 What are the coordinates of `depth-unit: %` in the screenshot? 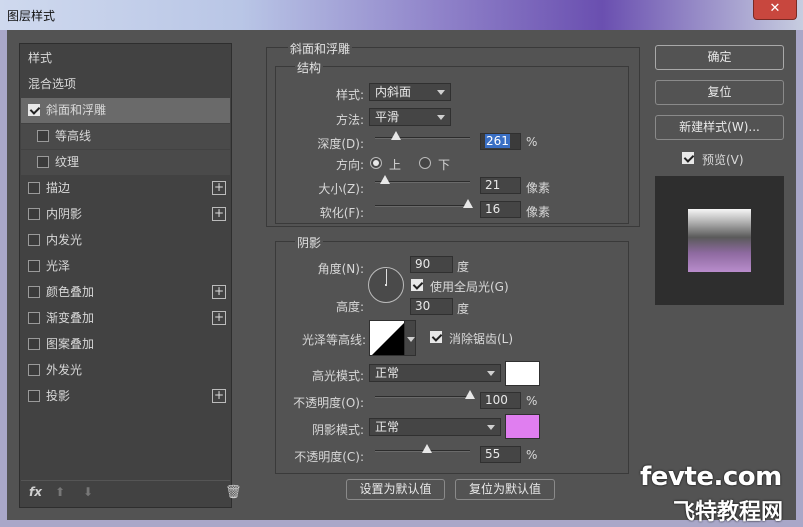 It's located at (532, 142).